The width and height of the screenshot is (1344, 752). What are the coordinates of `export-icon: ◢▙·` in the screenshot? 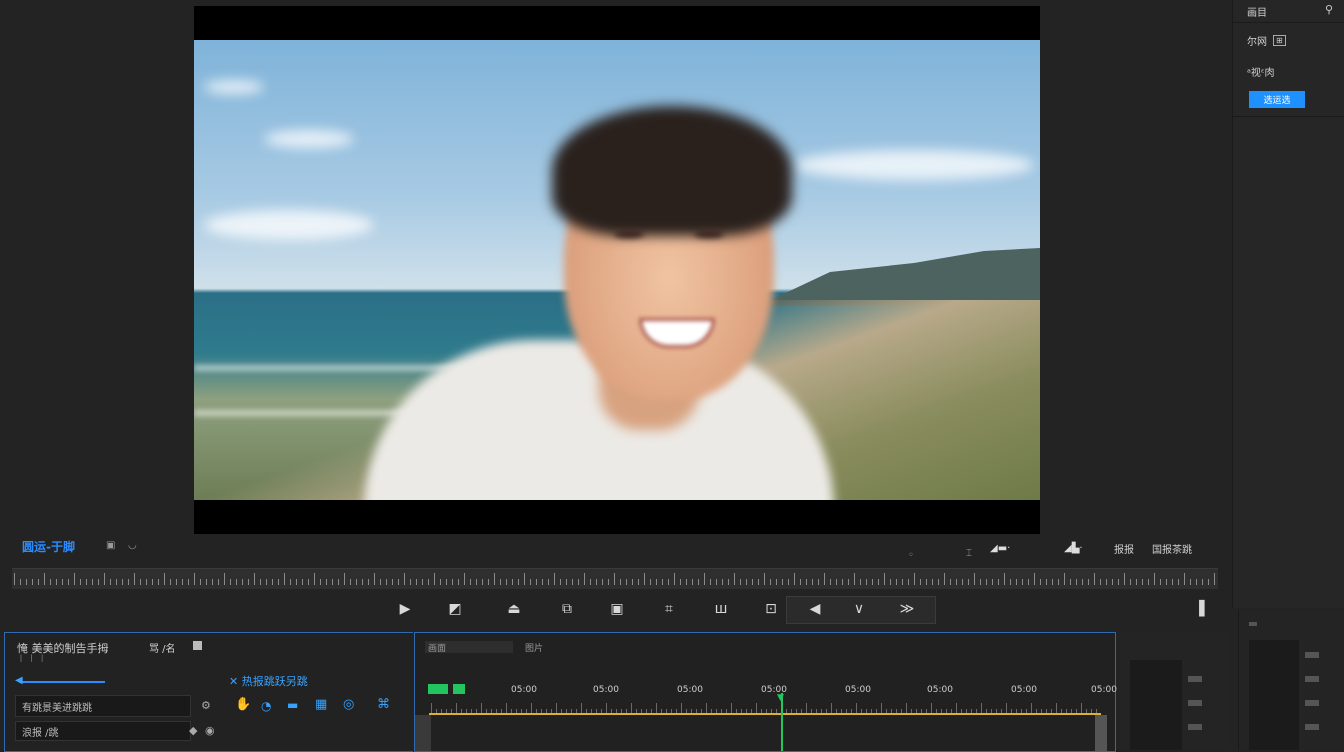 It's located at (1073, 548).